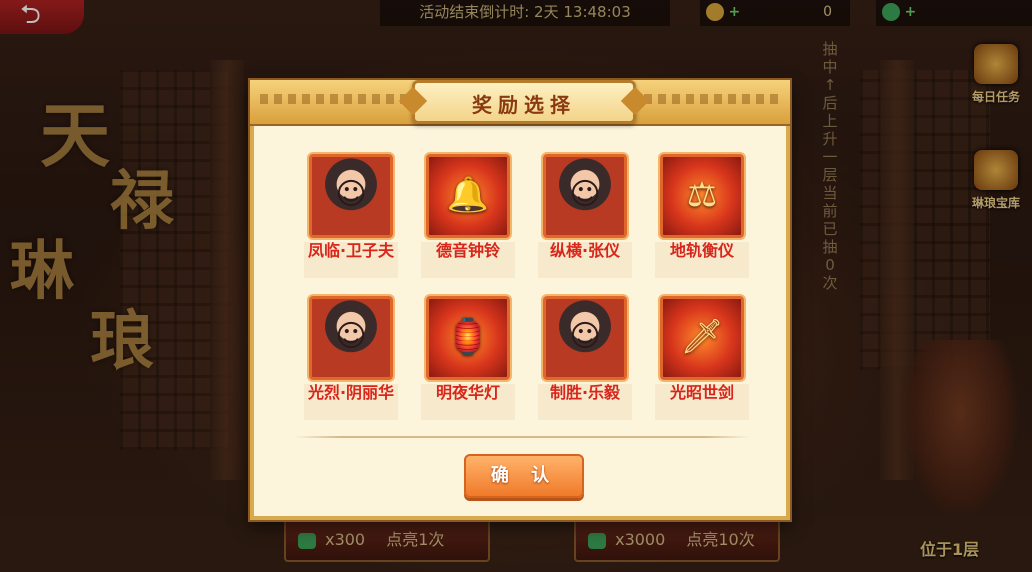 This screenshot has height=572, width=1032. Describe the element at coordinates (585, 260) in the screenshot. I see `reward-name: 纵横·张仪` at that location.